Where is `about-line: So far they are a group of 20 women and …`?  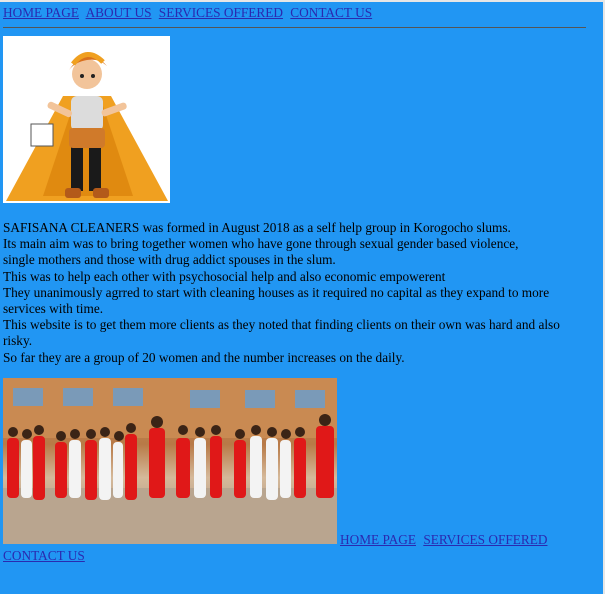
about-line: So far they are a group of 20 women and … is located at coordinates (204, 357).